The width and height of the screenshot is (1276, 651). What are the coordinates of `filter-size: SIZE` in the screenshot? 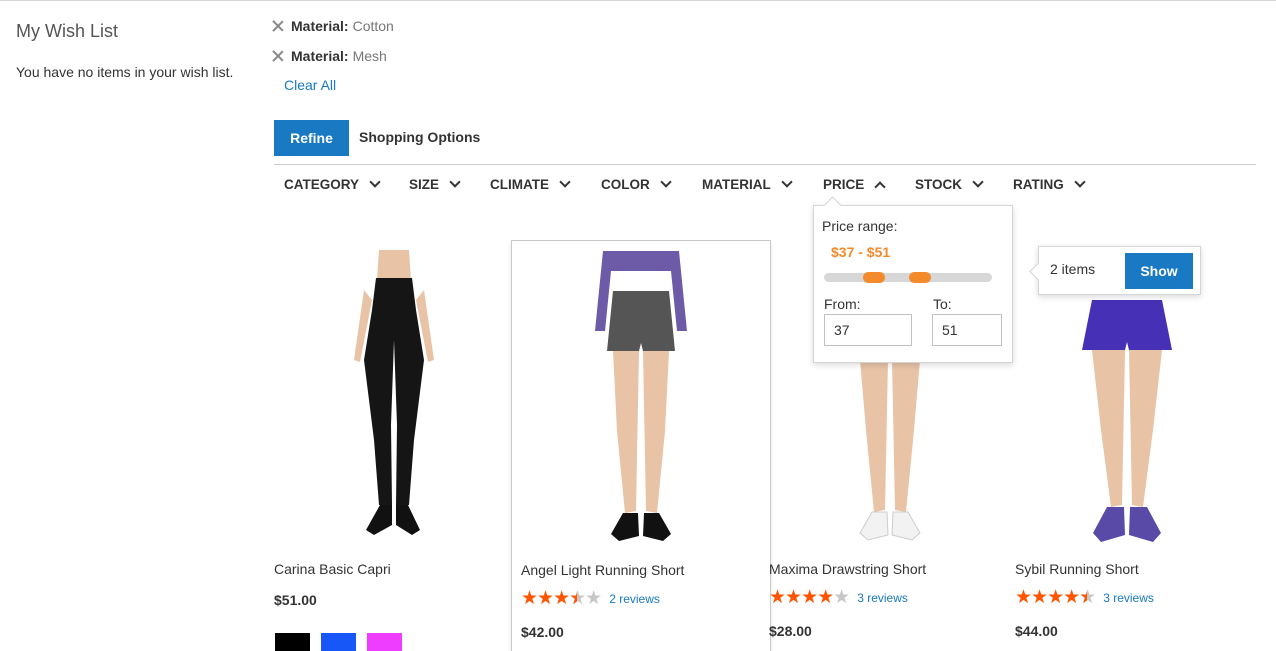 It's located at (435, 184).